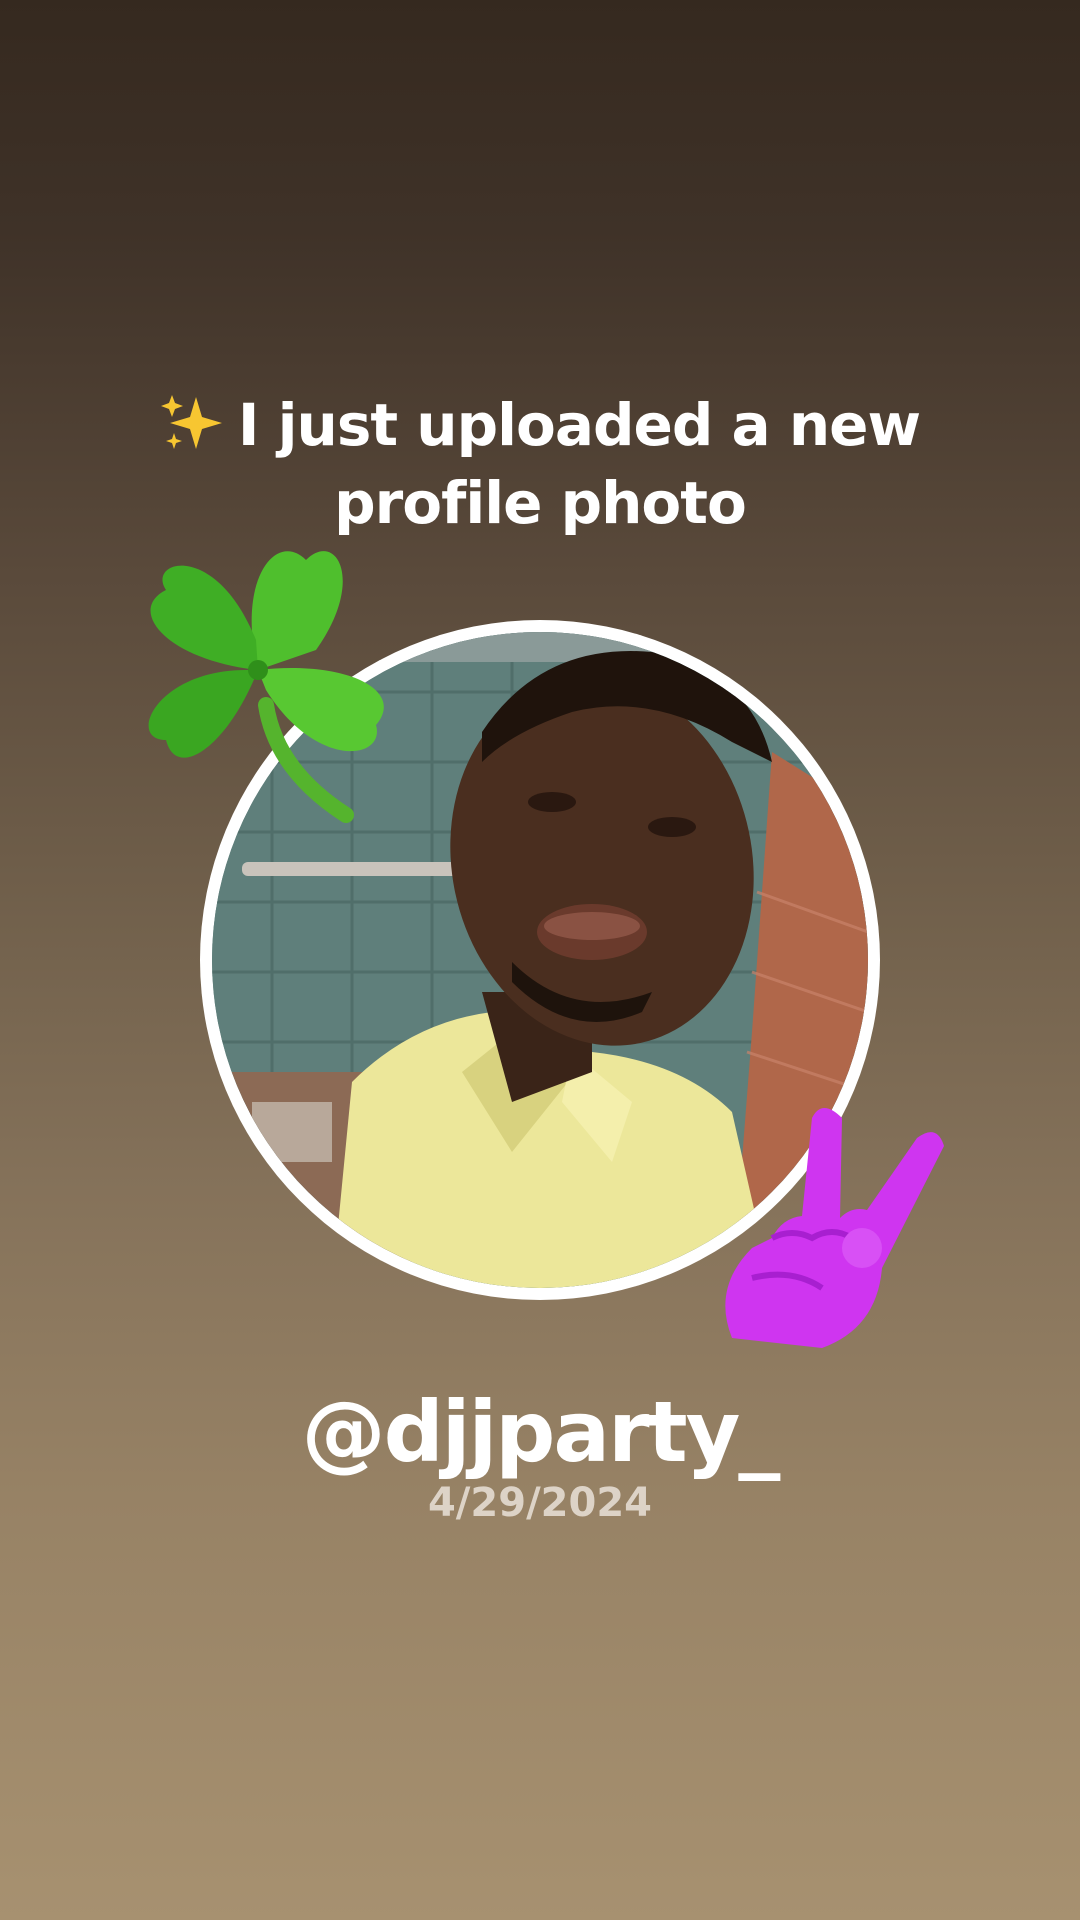 Image resolution: width=1080 pixels, height=1920 pixels. I want to click on upload-date: 4/29/2024, so click(540, 1503).